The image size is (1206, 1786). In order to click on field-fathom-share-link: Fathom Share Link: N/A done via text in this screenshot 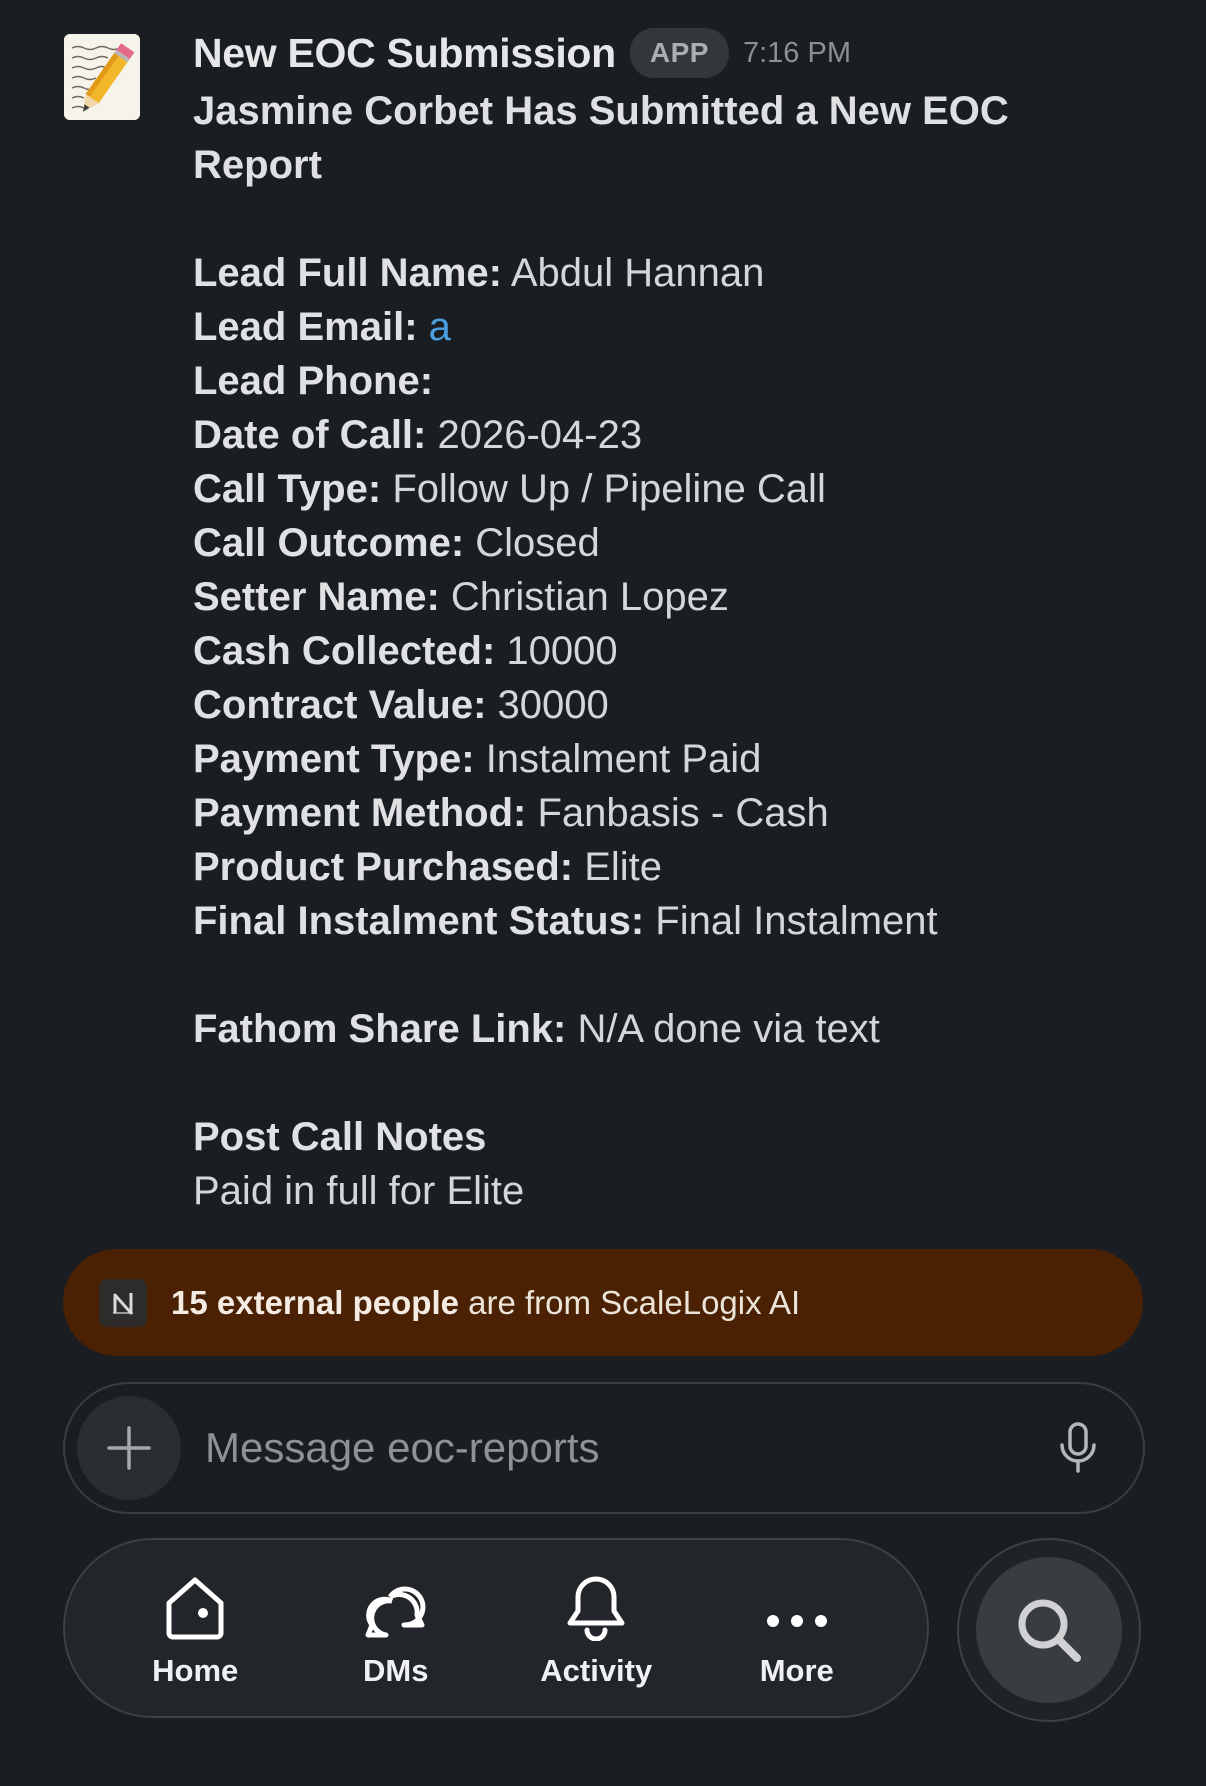, I will do `click(536, 1029)`.